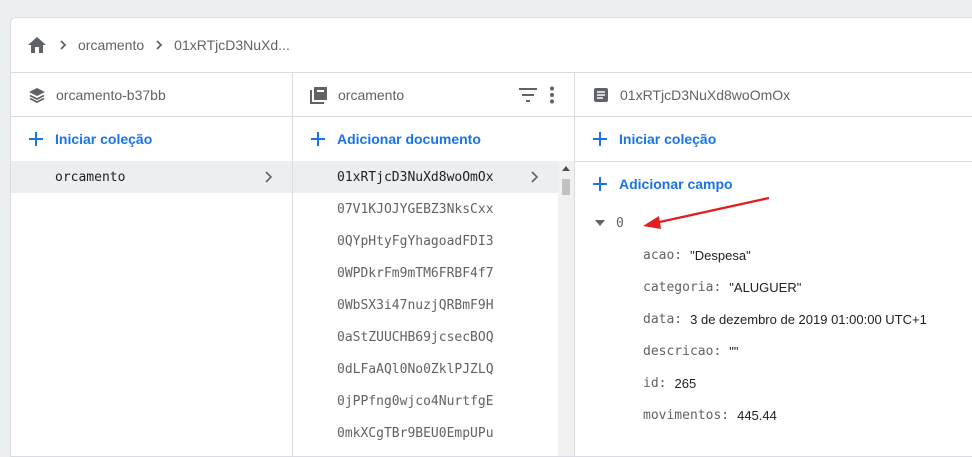 Image resolution: width=972 pixels, height=457 pixels. Describe the element at coordinates (415, 305) in the screenshot. I see `document-id: 0WbSX3i47nuzjQRBmF9H` at that location.